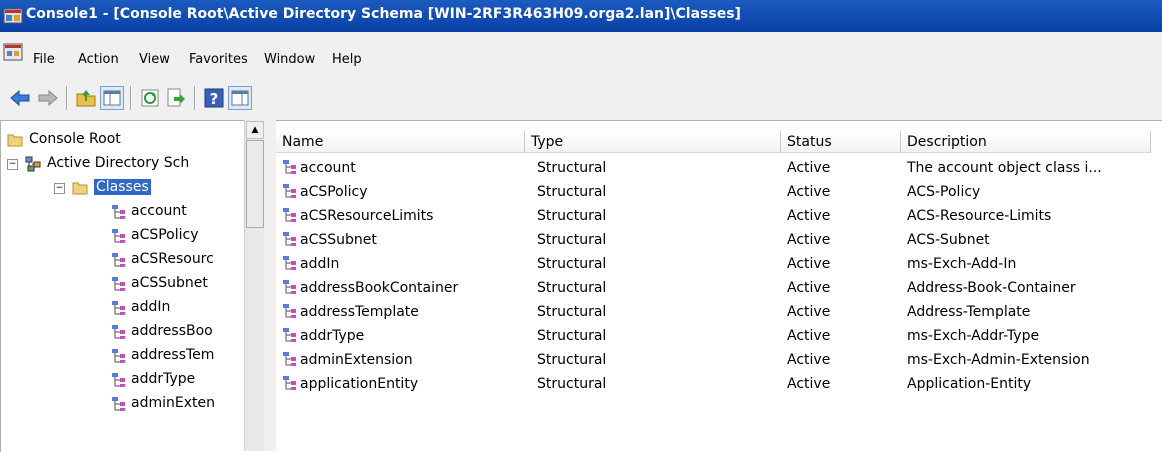 The width and height of the screenshot is (1162, 452). What do you see at coordinates (359, 384) in the screenshot?
I see `cell-name: applicationEntity` at bounding box center [359, 384].